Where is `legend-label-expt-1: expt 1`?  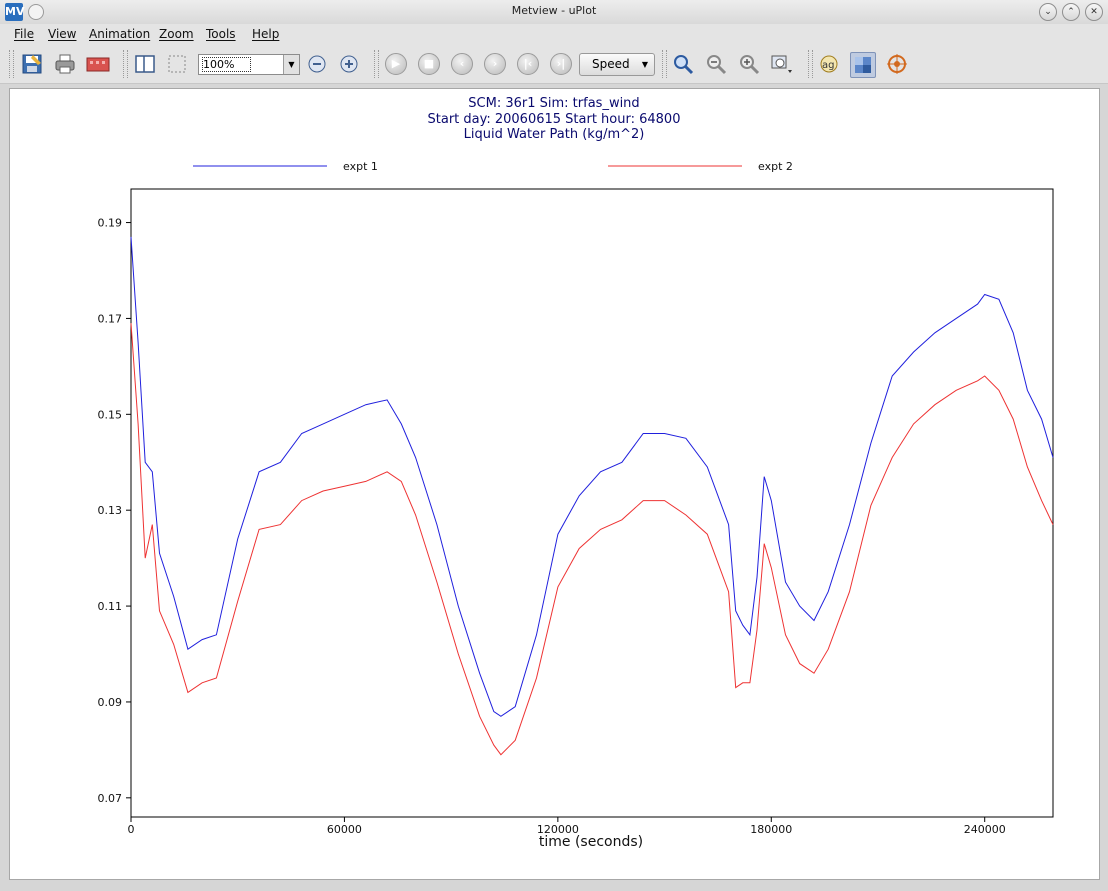
legend-label-expt-1: expt 1 is located at coordinates (360, 166).